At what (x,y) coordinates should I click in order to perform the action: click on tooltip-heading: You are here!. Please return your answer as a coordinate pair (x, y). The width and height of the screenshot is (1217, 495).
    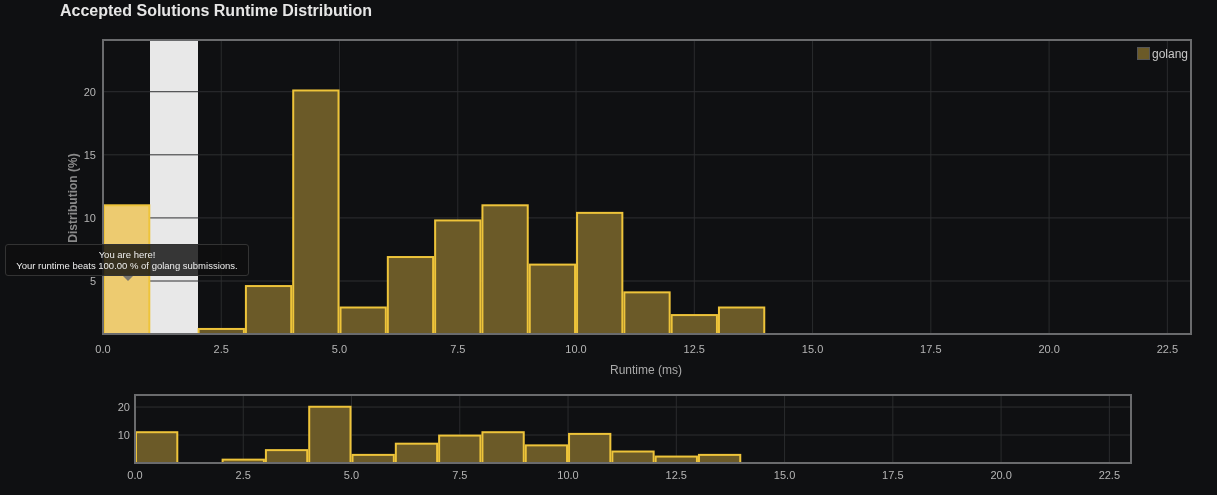
    Looking at the image, I should click on (127, 254).